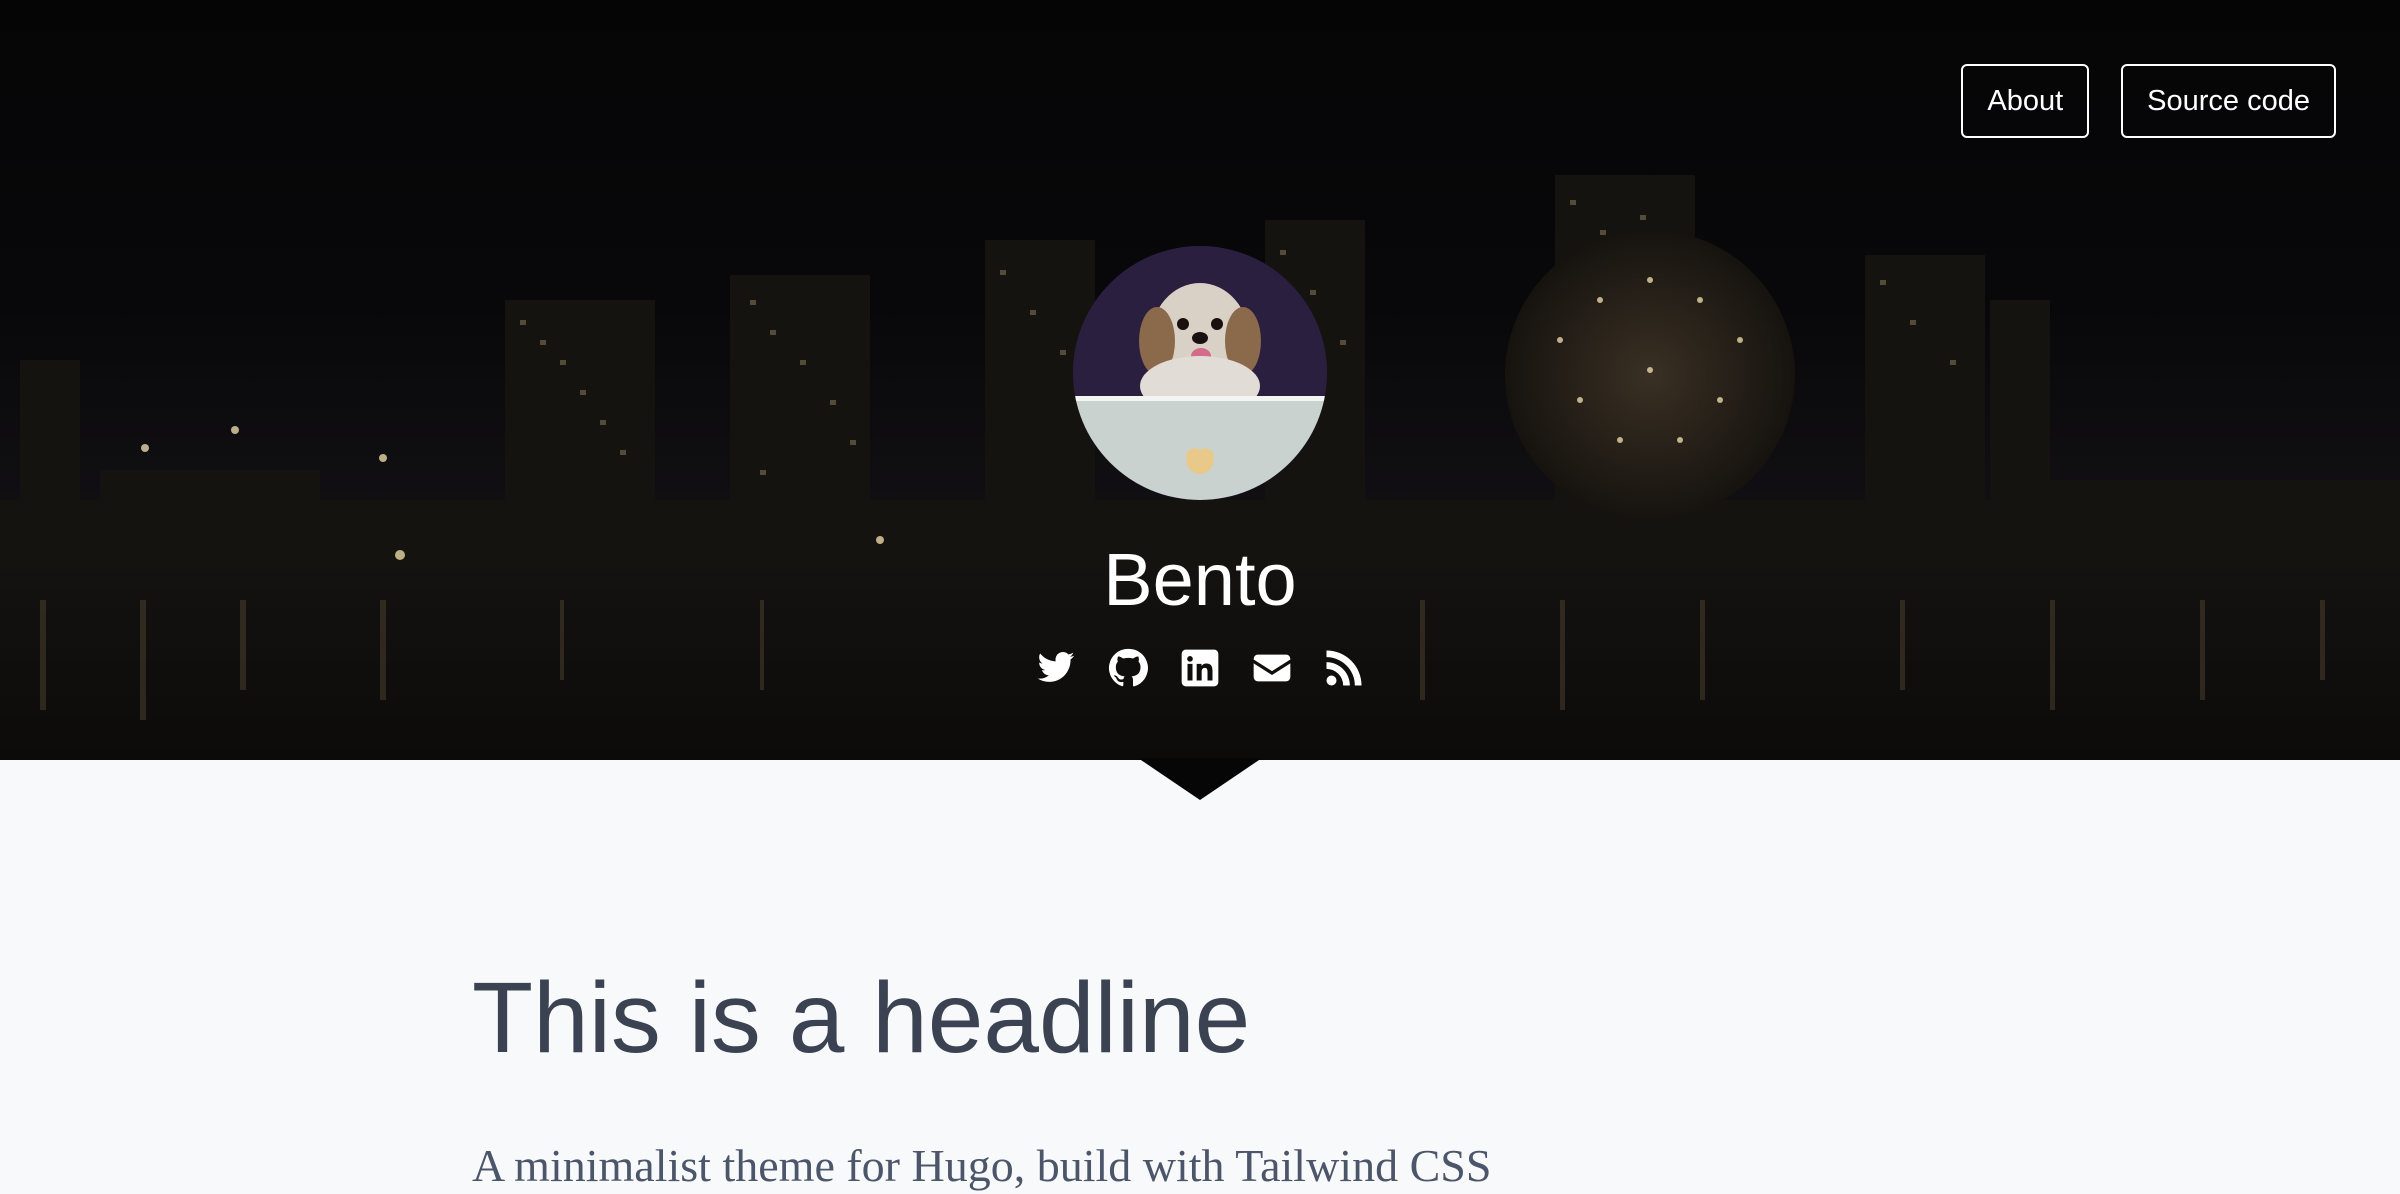  I want to click on github-icon, so click(1128, 668).